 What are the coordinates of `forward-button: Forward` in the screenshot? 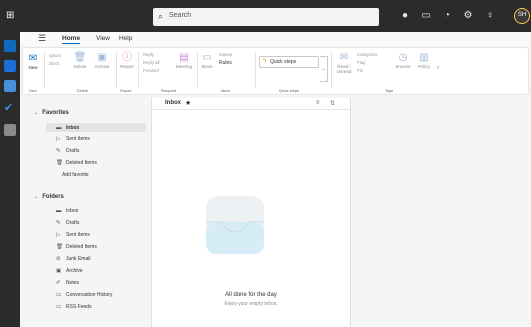 It's located at (151, 71).